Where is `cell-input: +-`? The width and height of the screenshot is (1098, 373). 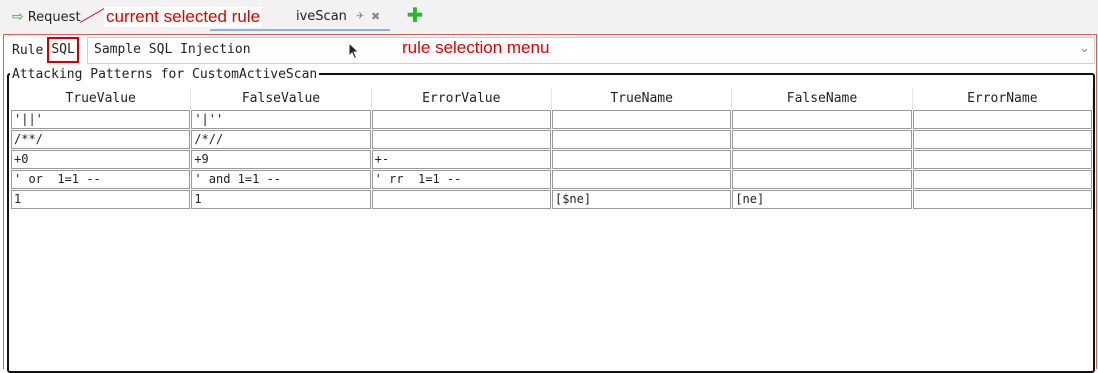
cell-input: +- is located at coordinates (461, 159).